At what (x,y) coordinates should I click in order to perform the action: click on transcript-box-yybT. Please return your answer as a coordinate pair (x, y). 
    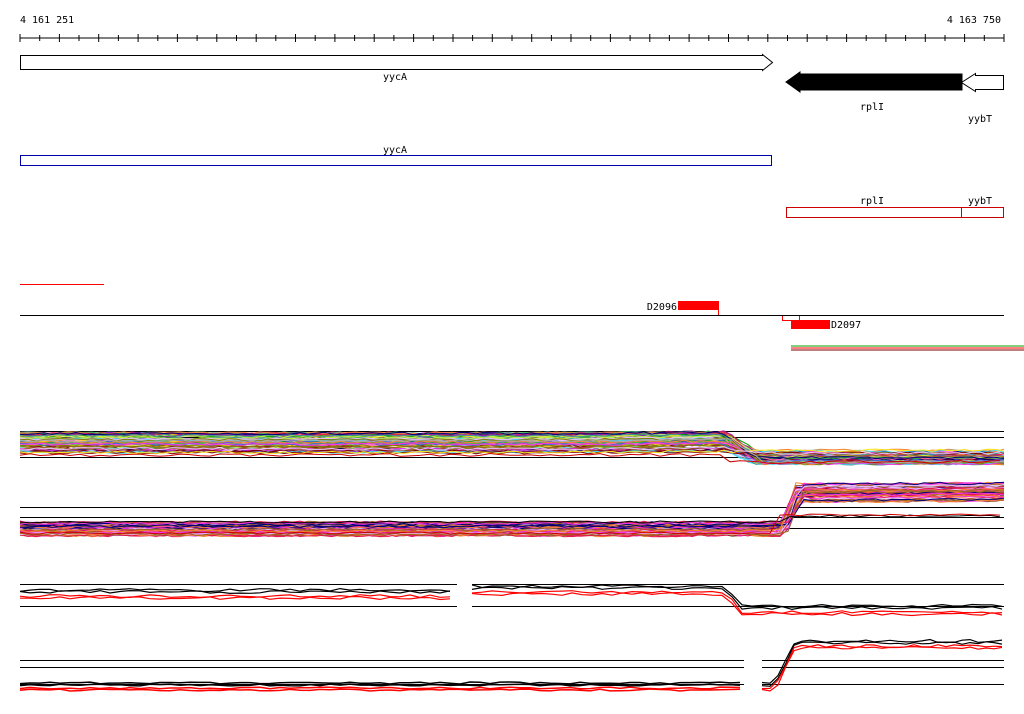
    Looking at the image, I should click on (982, 212).